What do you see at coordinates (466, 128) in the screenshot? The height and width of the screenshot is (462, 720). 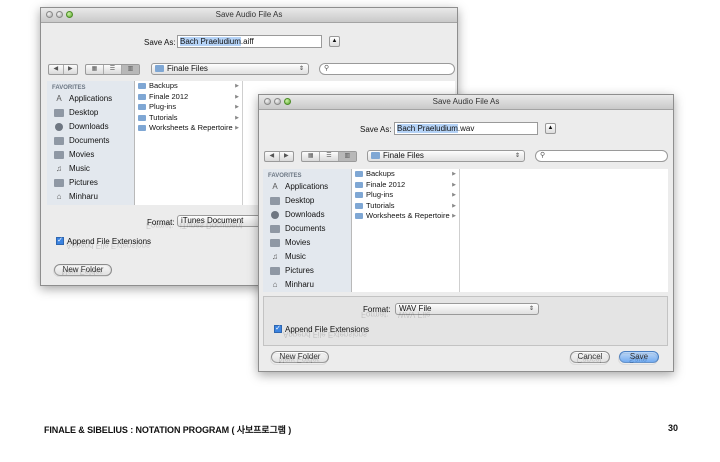 I see `save-as-input: Bach Praeludium.wav` at bounding box center [466, 128].